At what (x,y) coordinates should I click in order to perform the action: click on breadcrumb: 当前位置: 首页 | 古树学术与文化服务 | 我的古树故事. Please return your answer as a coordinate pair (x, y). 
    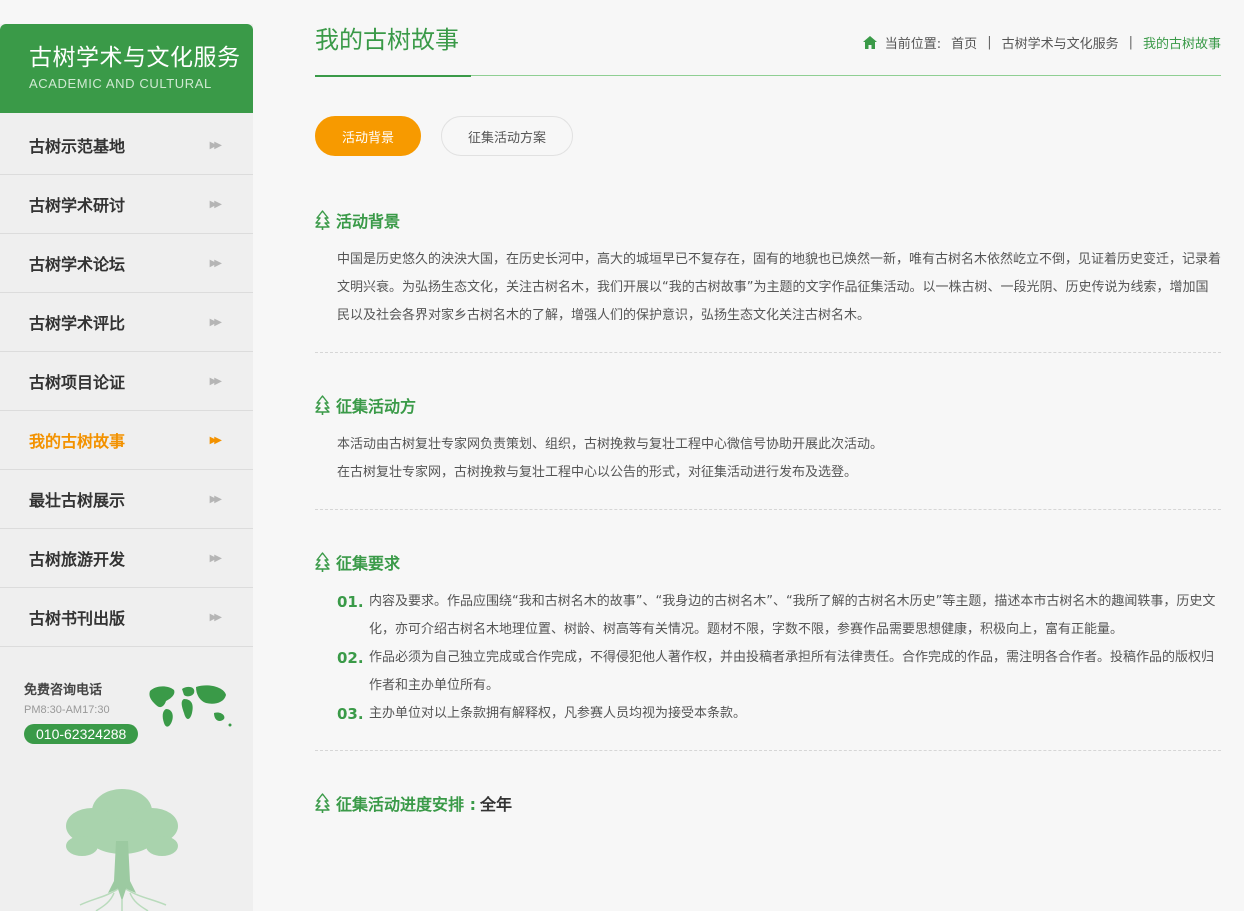
    Looking at the image, I should click on (1041, 42).